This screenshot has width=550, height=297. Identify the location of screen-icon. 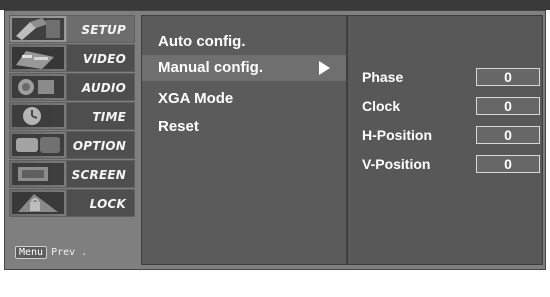
(38, 174).